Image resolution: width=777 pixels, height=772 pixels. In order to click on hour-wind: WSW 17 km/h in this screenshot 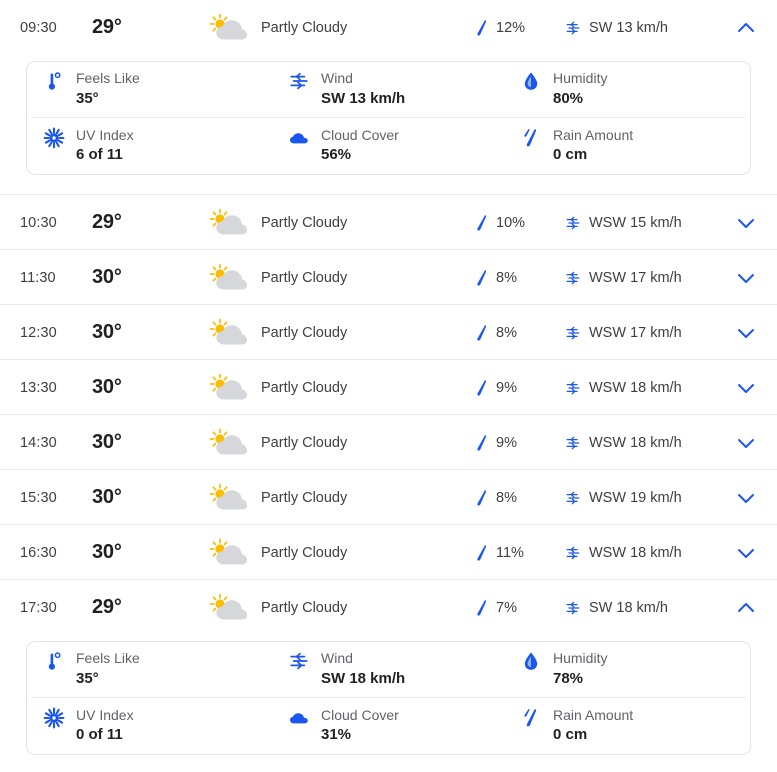, I will do `click(640, 333)`.